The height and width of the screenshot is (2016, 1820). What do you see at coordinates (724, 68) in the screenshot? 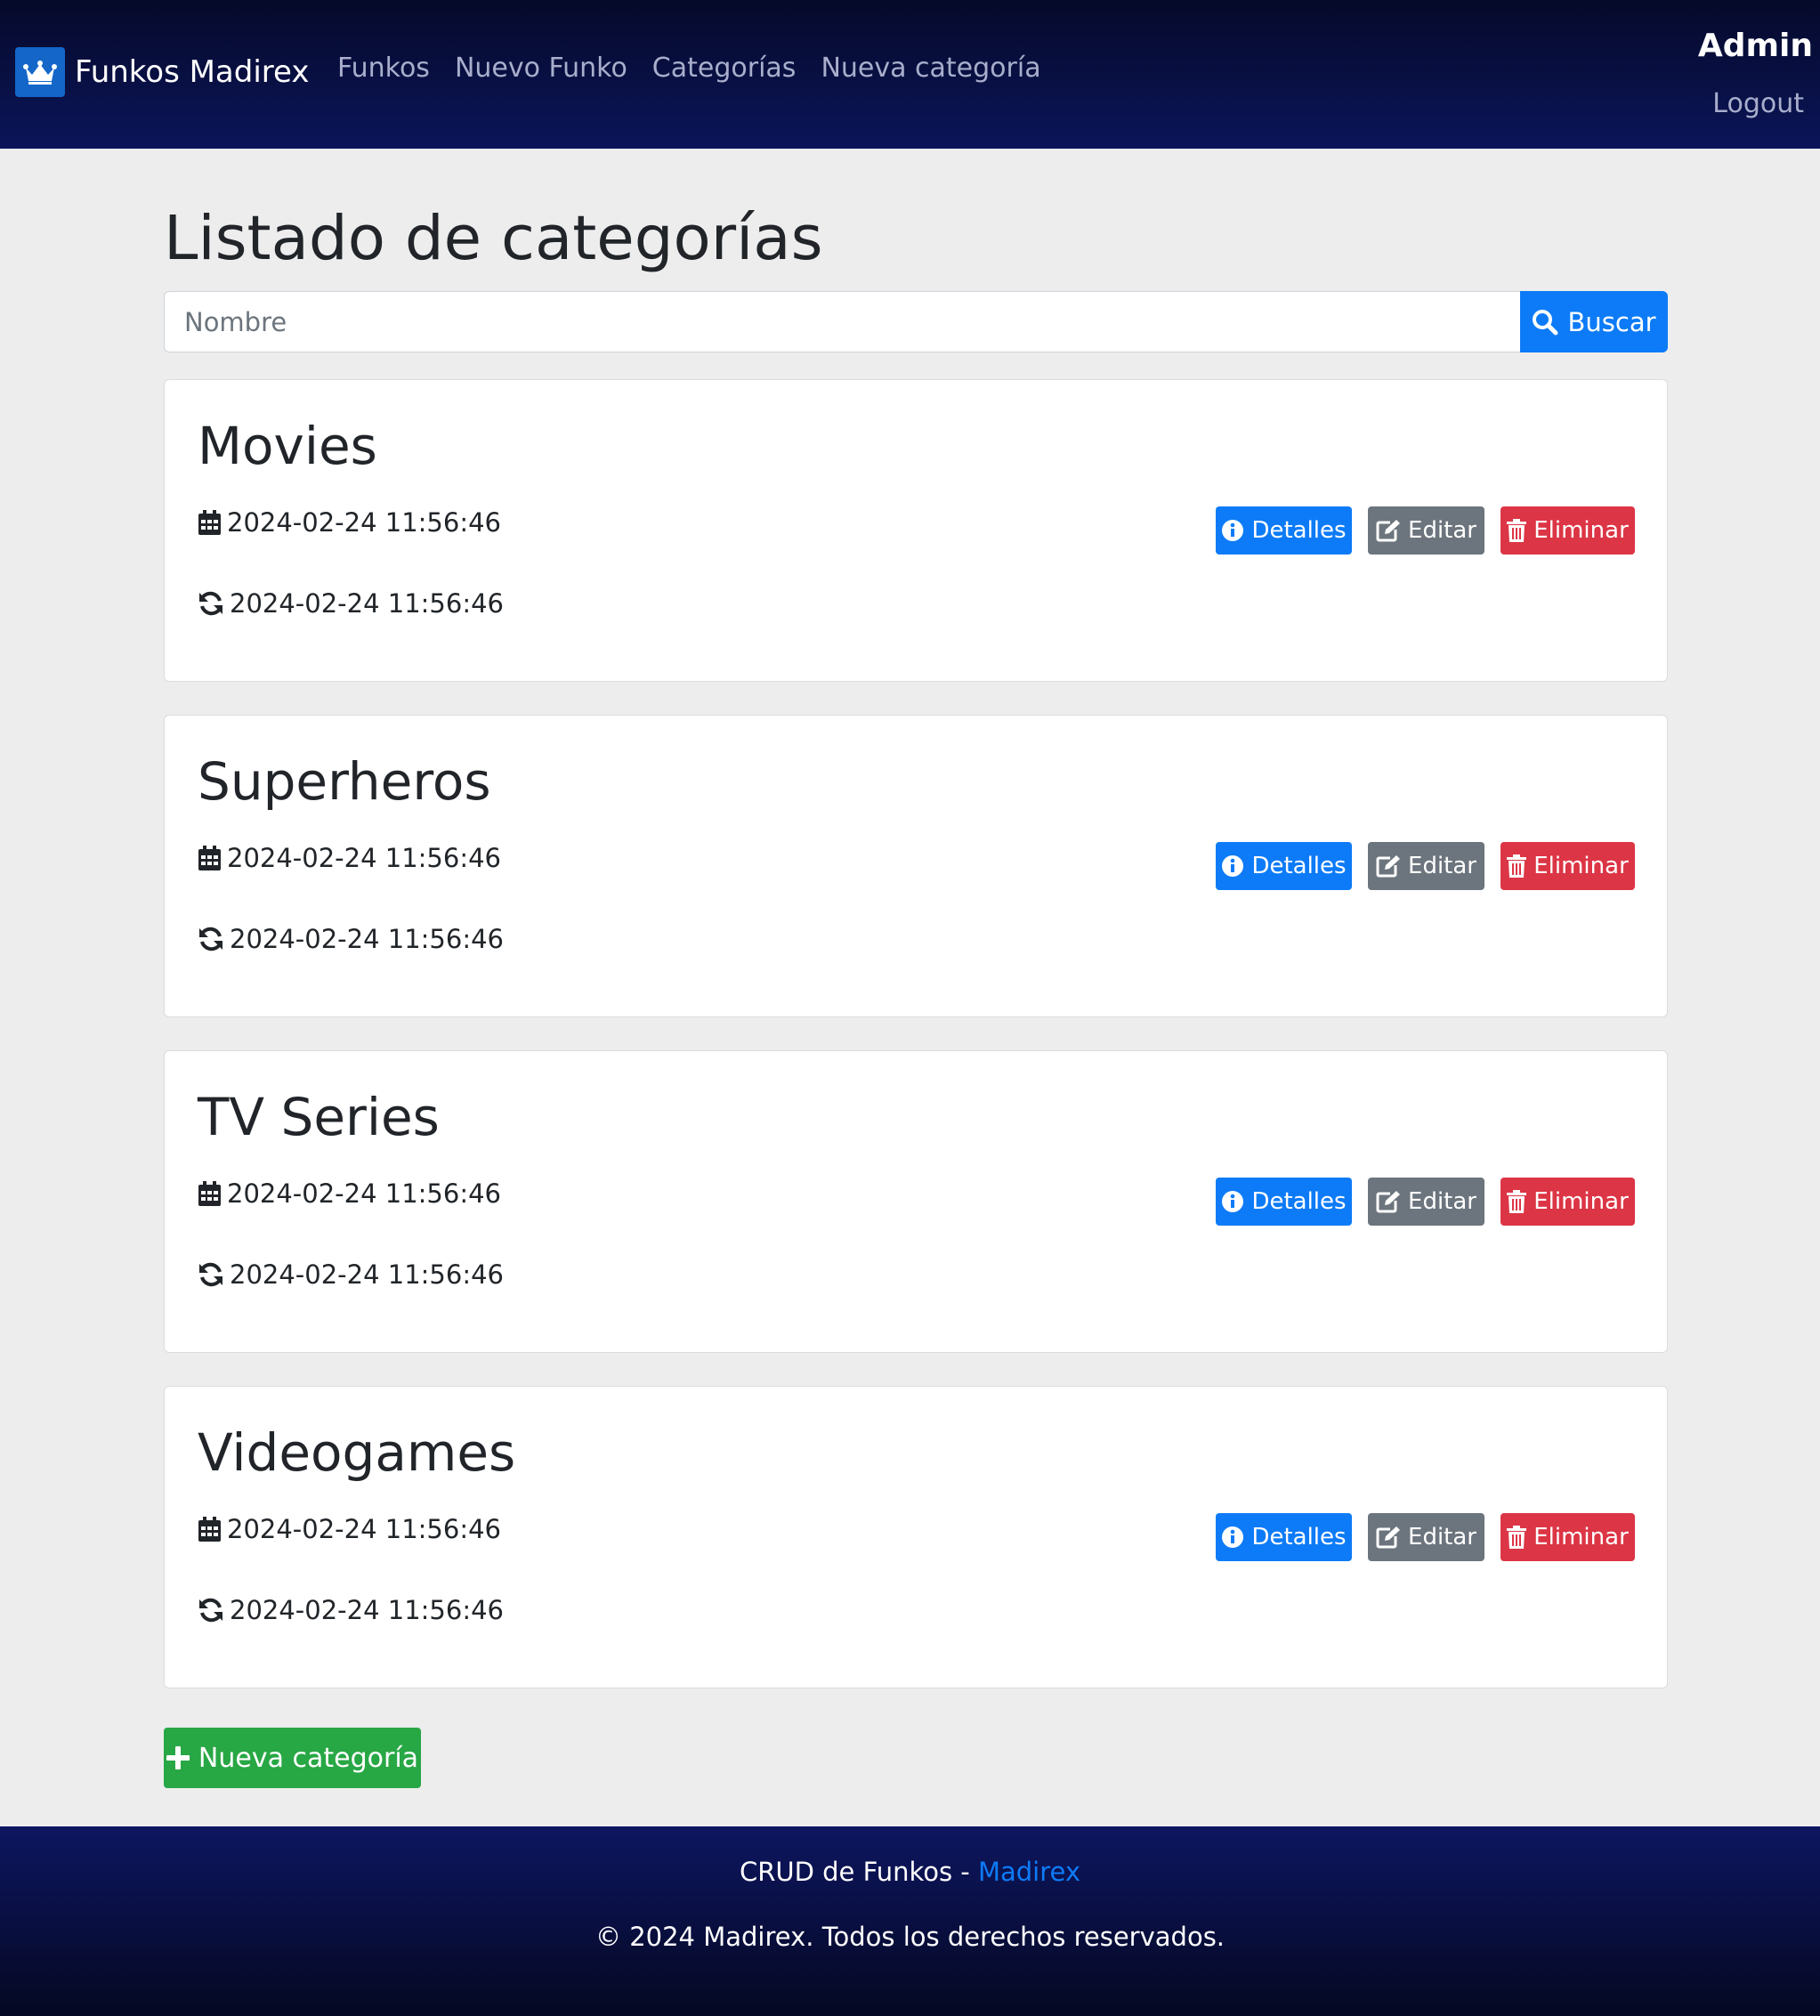
I see `nav-link-categorias: Categorías` at bounding box center [724, 68].